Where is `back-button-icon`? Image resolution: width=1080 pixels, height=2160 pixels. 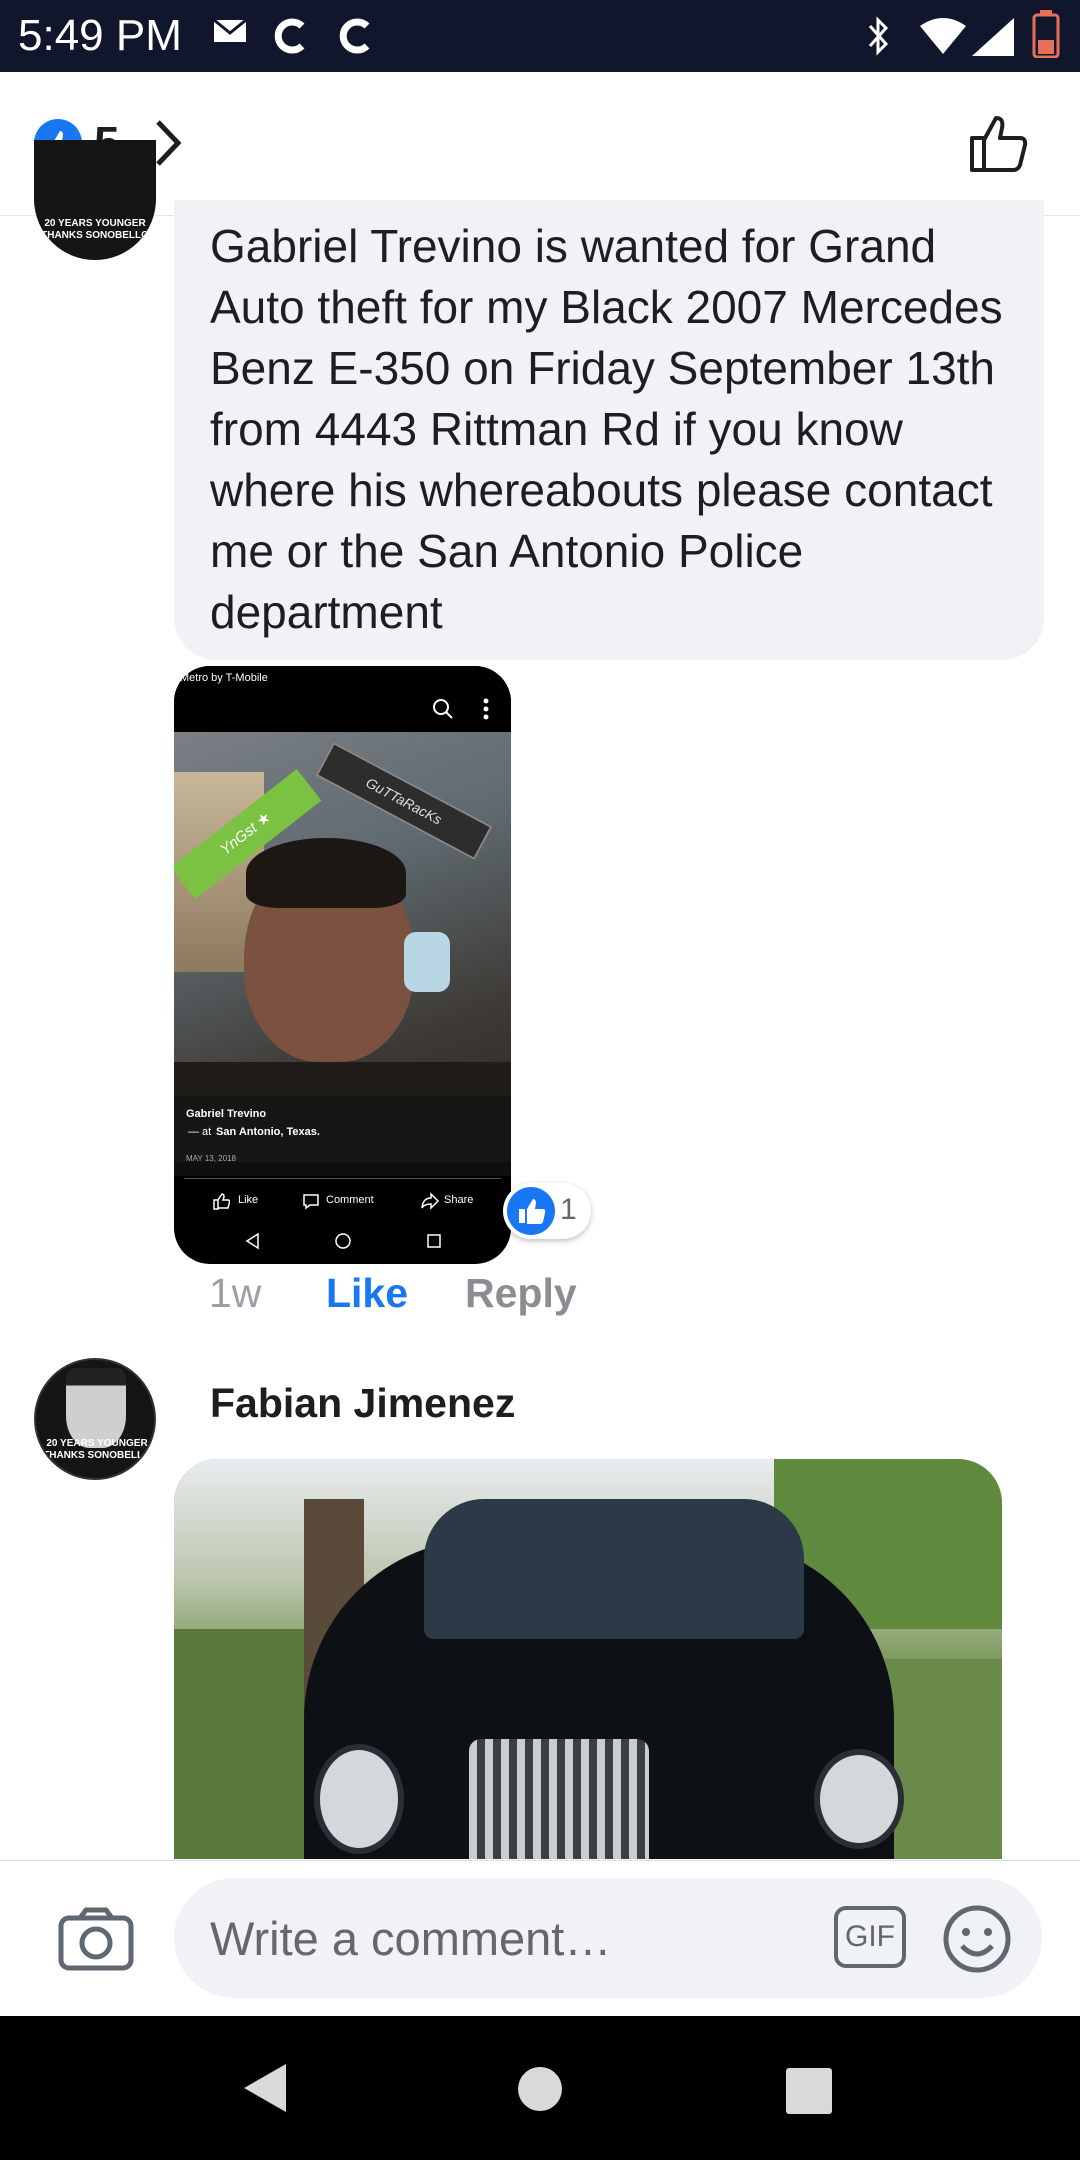 back-button-icon is located at coordinates (265, 2088).